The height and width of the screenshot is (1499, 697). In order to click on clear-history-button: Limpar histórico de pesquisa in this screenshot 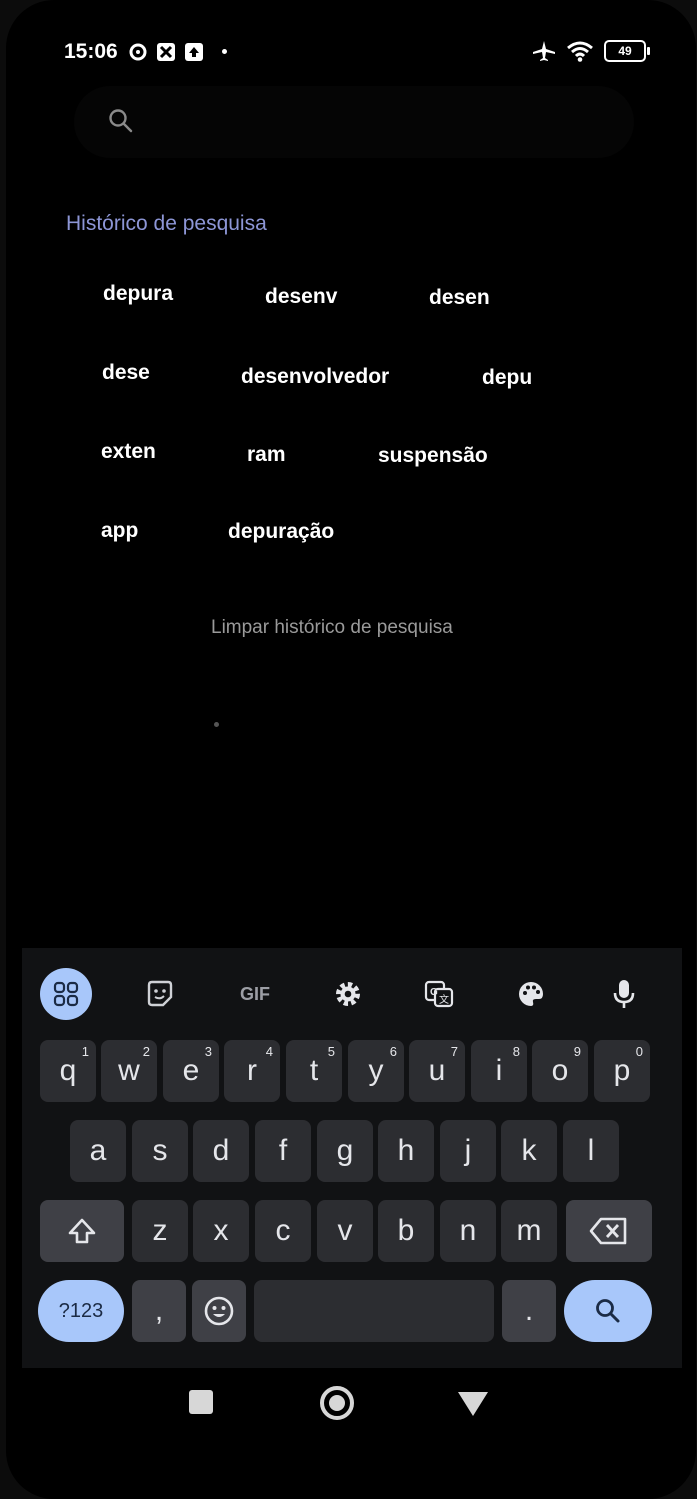, I will do `click(332, 628)`.